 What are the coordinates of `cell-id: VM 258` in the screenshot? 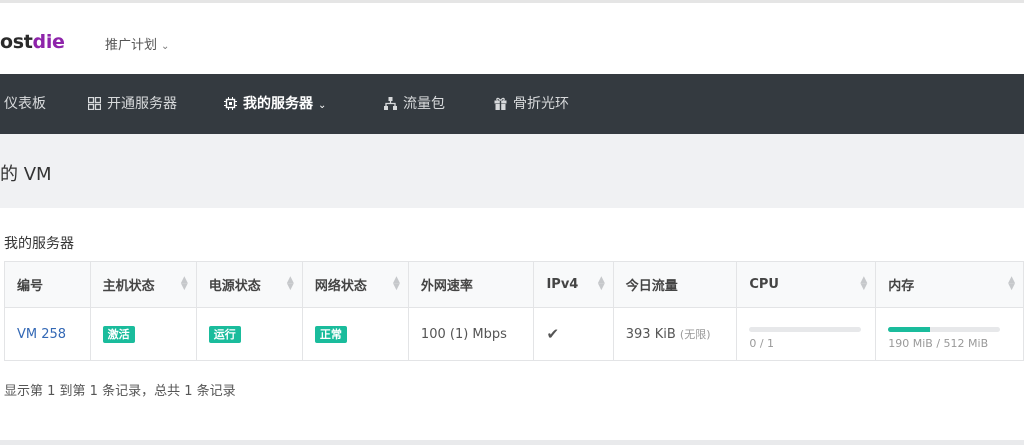 It's located at (47, 334).